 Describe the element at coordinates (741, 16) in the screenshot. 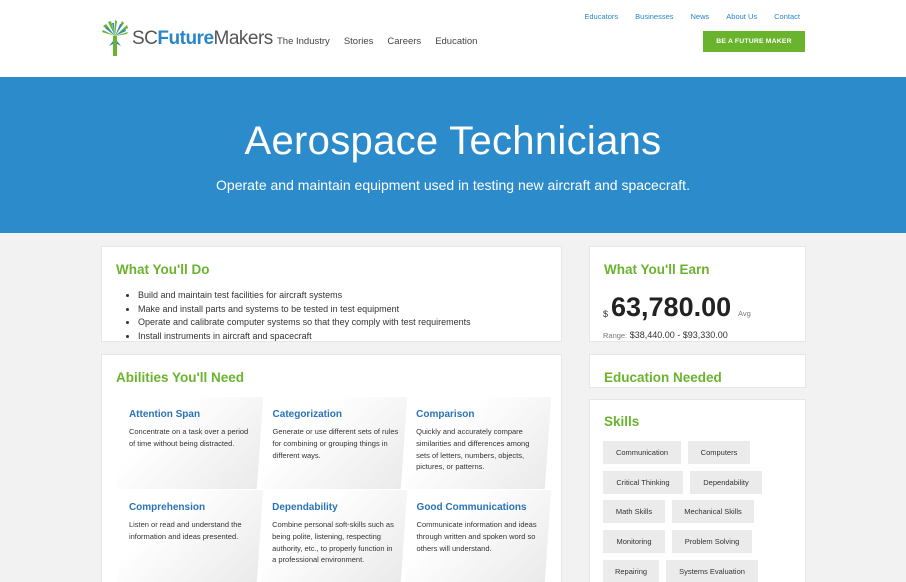

I see `top-nav-about-us: About Us` at that location.